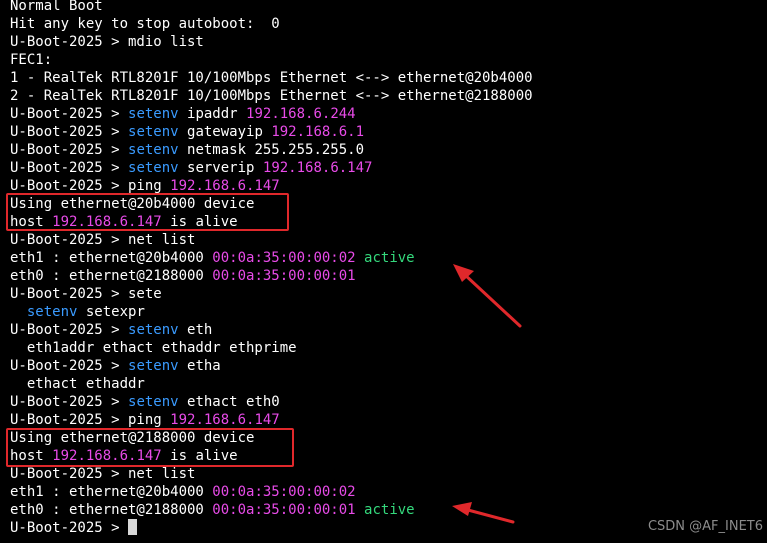 The width and height of the screenshot is (767, 543). What do you see at coordinates (487, 394) in the screenshot?
I see `annotation-arrows` at bounding box center [487, 394].